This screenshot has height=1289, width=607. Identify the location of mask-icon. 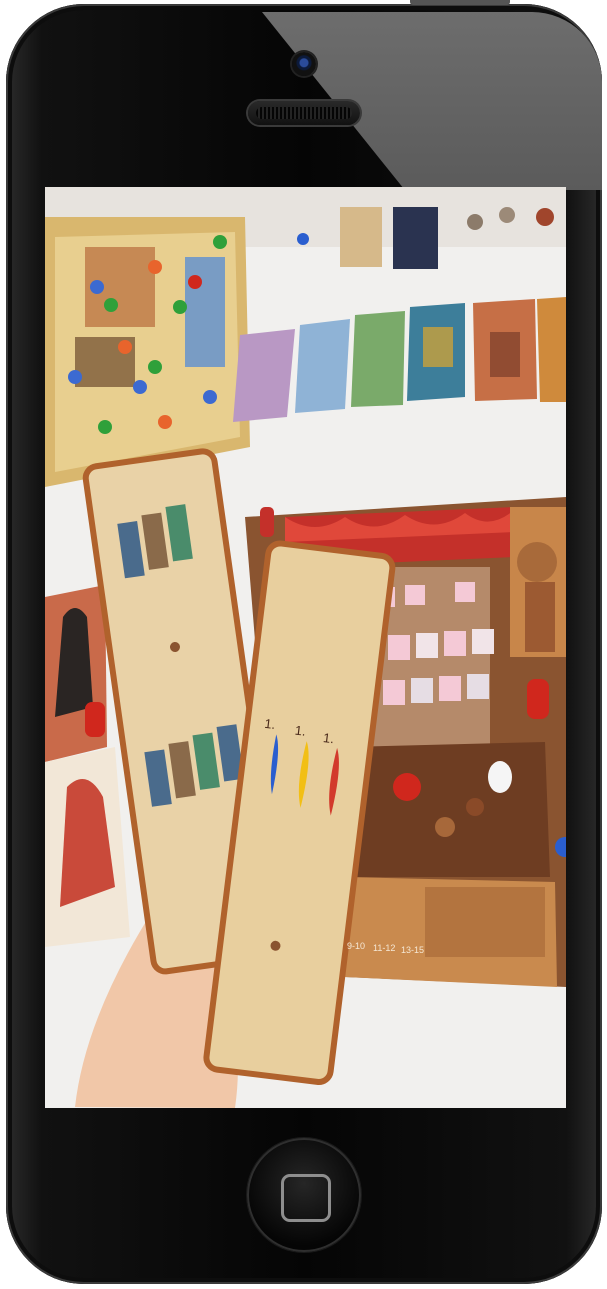
(500, 777).